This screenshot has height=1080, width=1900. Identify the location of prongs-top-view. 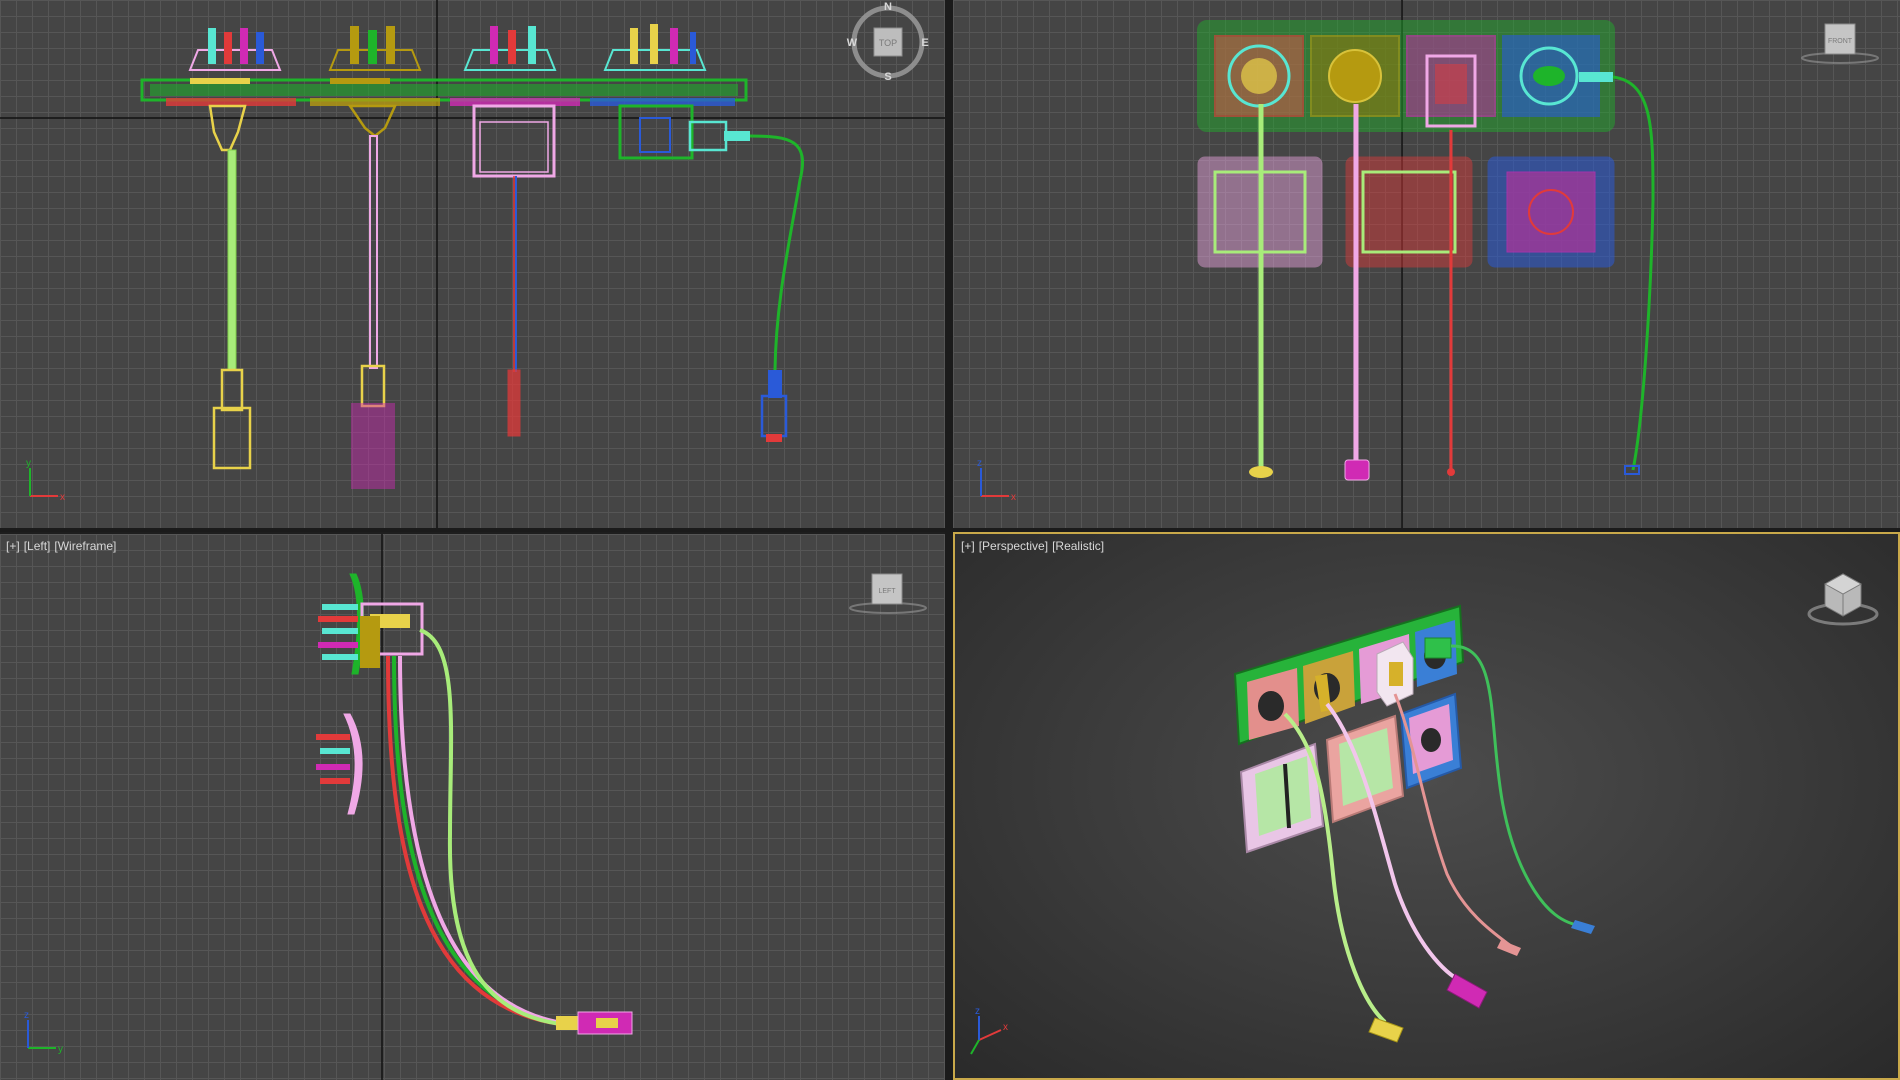
(447, 47).